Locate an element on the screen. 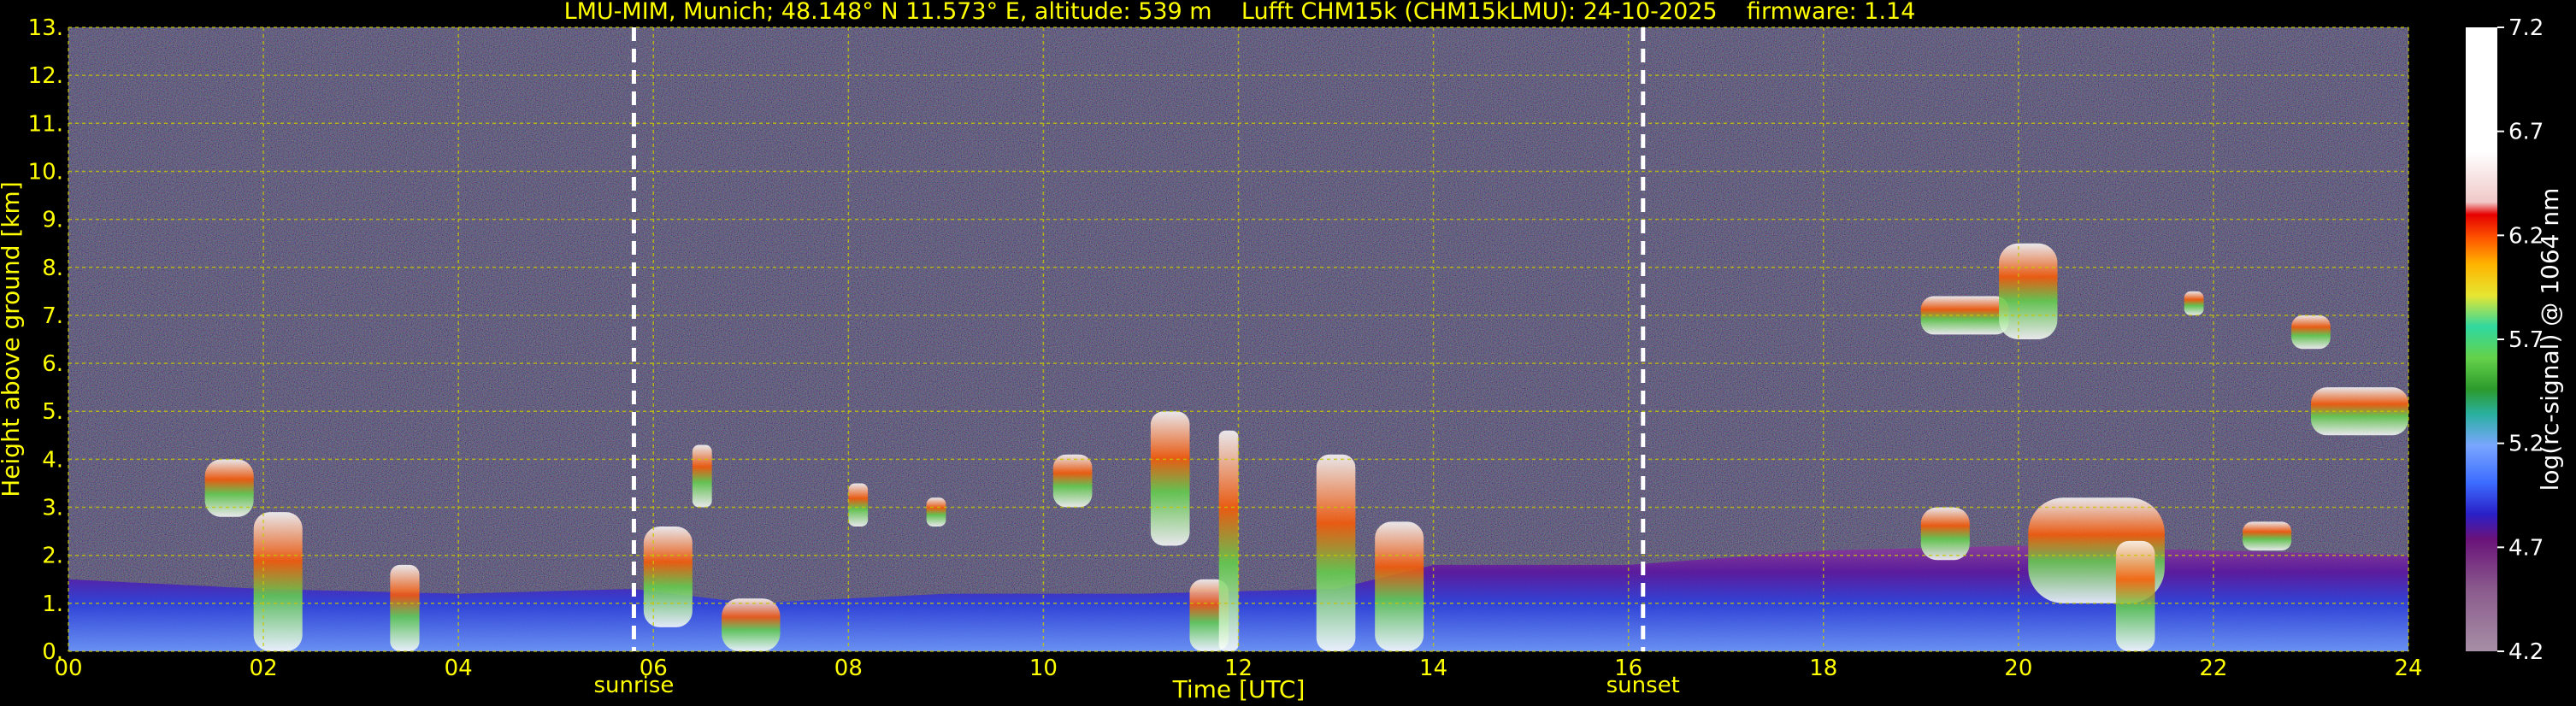 This screenshot has height=706, width=2576. y-tick-label: 7. is located at coordinates (52, 316).